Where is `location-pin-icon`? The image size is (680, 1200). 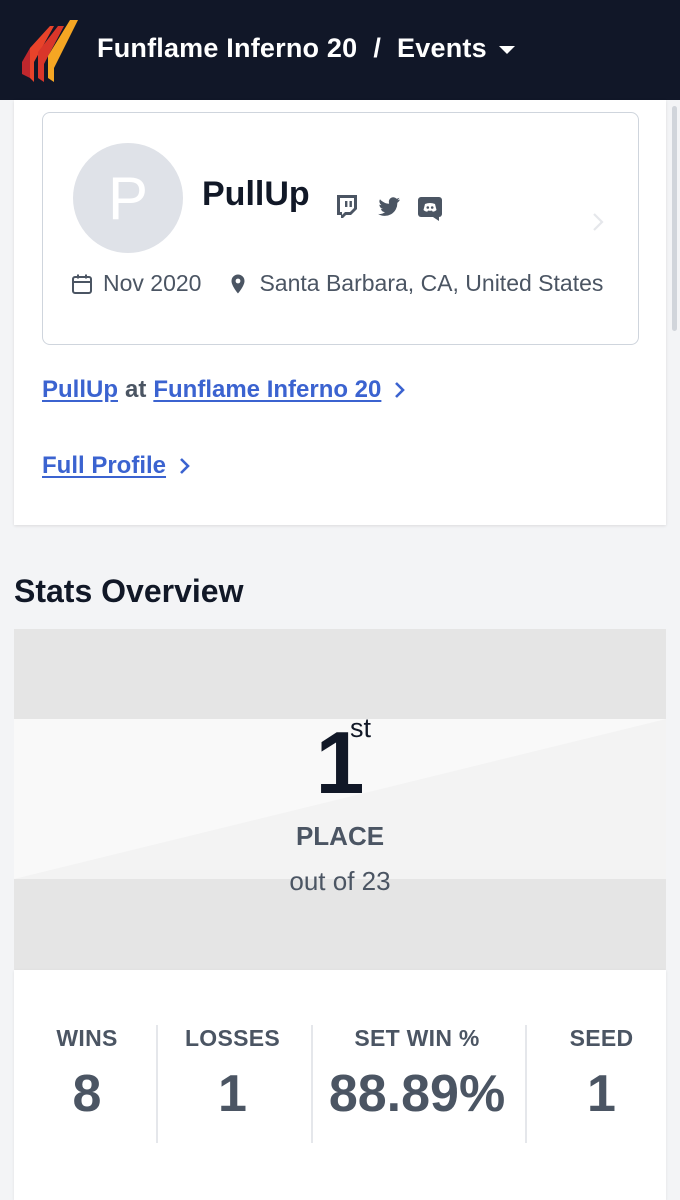 location-pin-icon is located at coordinates (238, 283).